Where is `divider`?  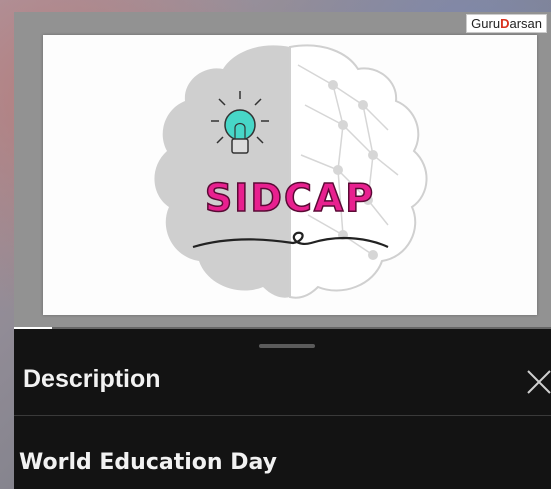
divider is located at coordinates (282, 415).